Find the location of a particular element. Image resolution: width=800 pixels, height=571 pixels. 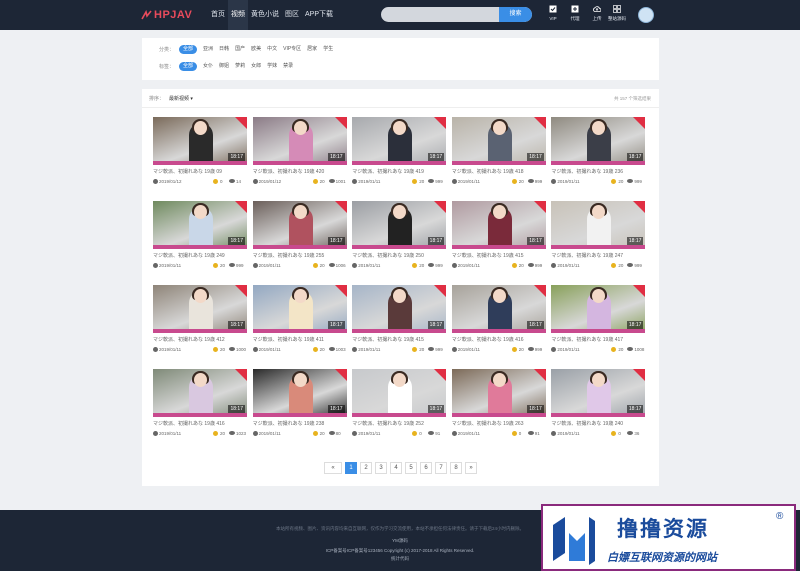

category-western: 欧美 is located at coordinates (256, 49).